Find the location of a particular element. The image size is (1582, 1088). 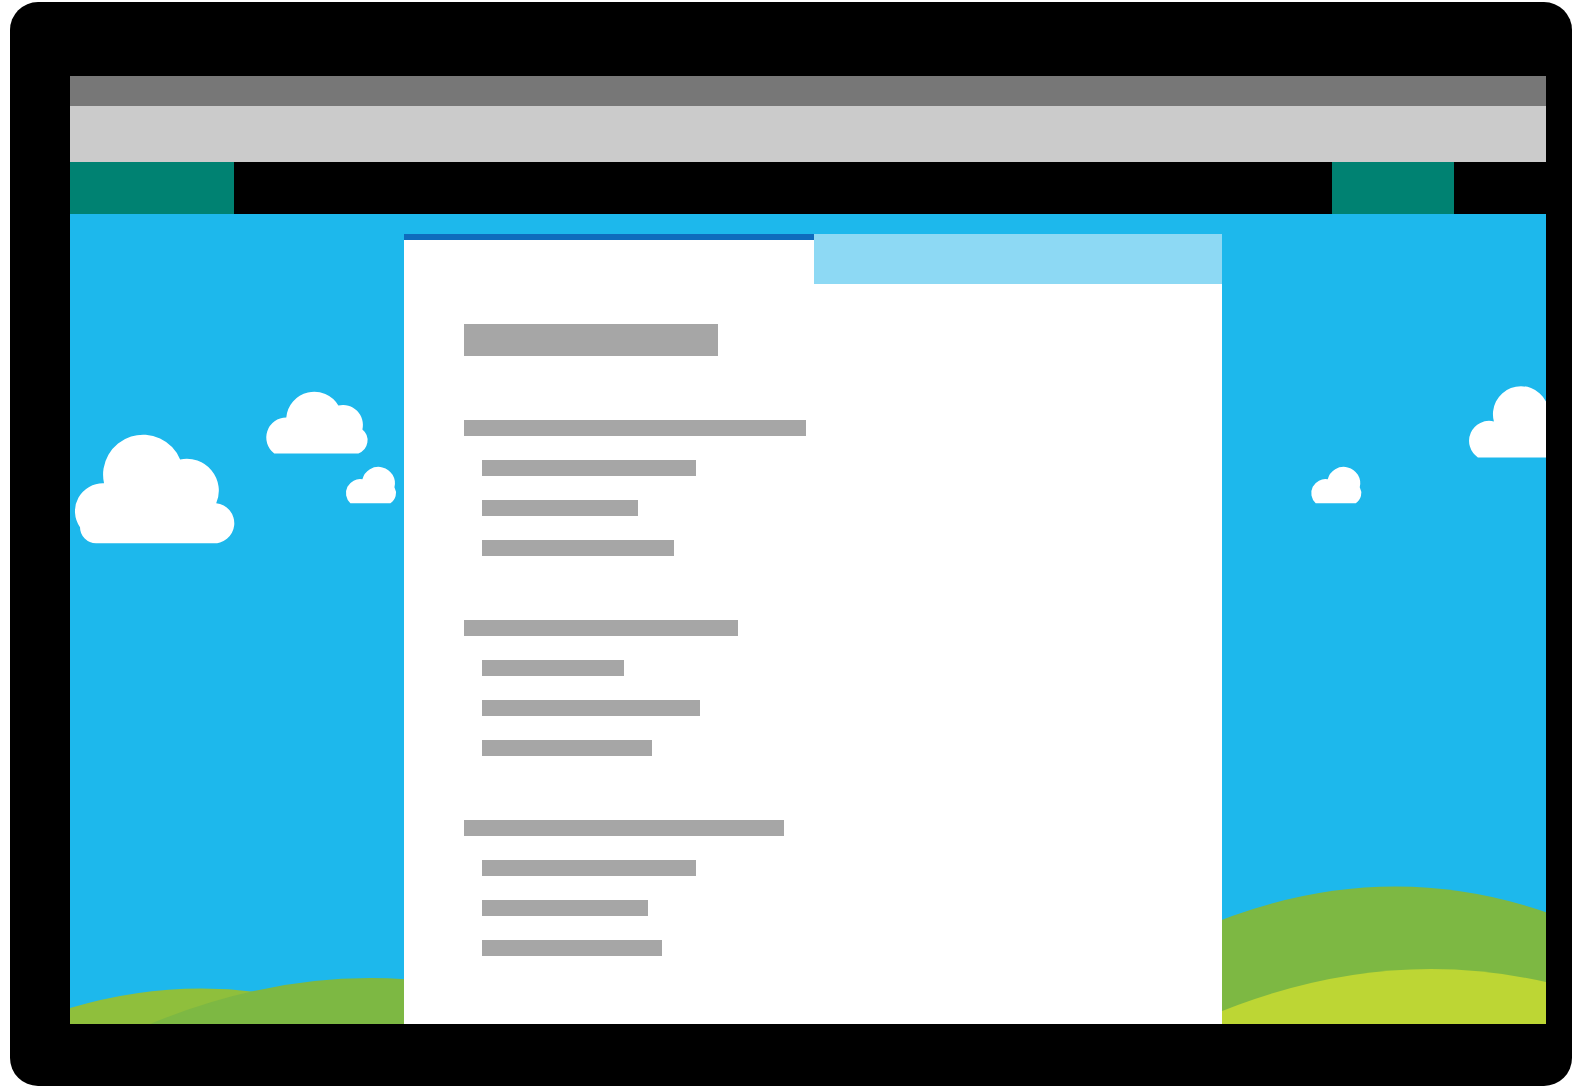

tab is located at coordinates (608, 259).